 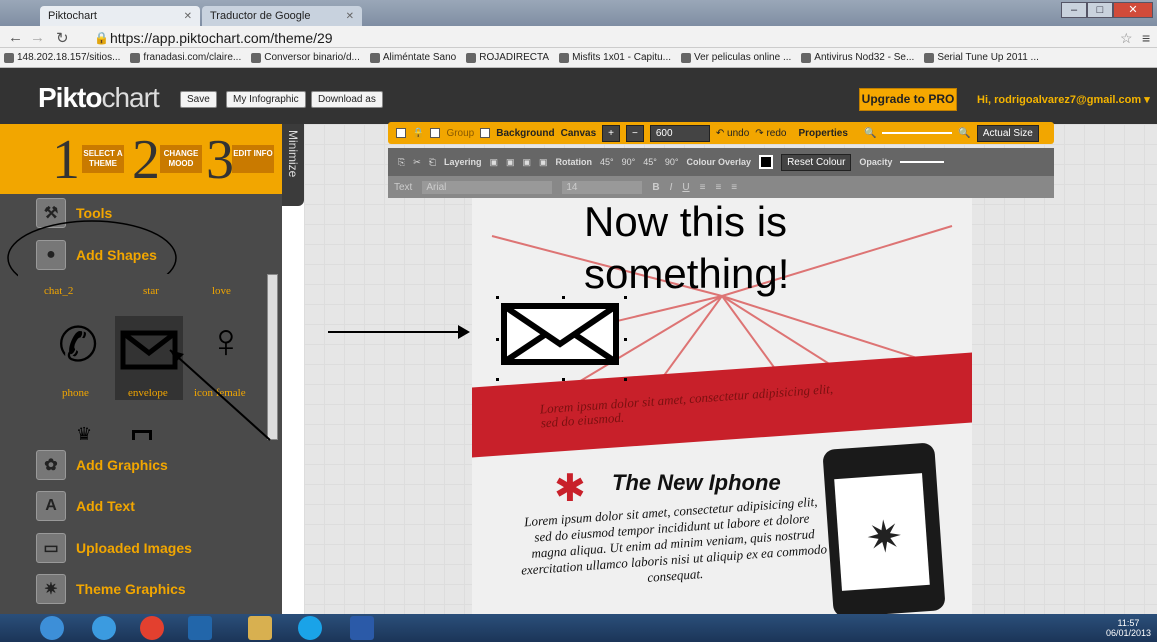 I want to click on crown-shape: ♛, so click(x=84, y=434).